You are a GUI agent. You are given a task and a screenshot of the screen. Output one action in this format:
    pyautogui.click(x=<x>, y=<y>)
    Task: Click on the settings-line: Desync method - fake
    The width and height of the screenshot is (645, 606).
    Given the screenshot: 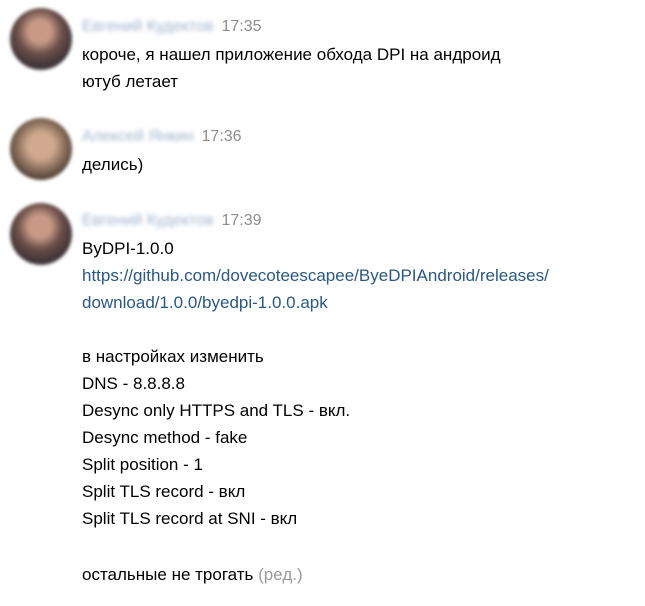 What is the action you would take?
    pyautogui.click(x=165, y=437)
    